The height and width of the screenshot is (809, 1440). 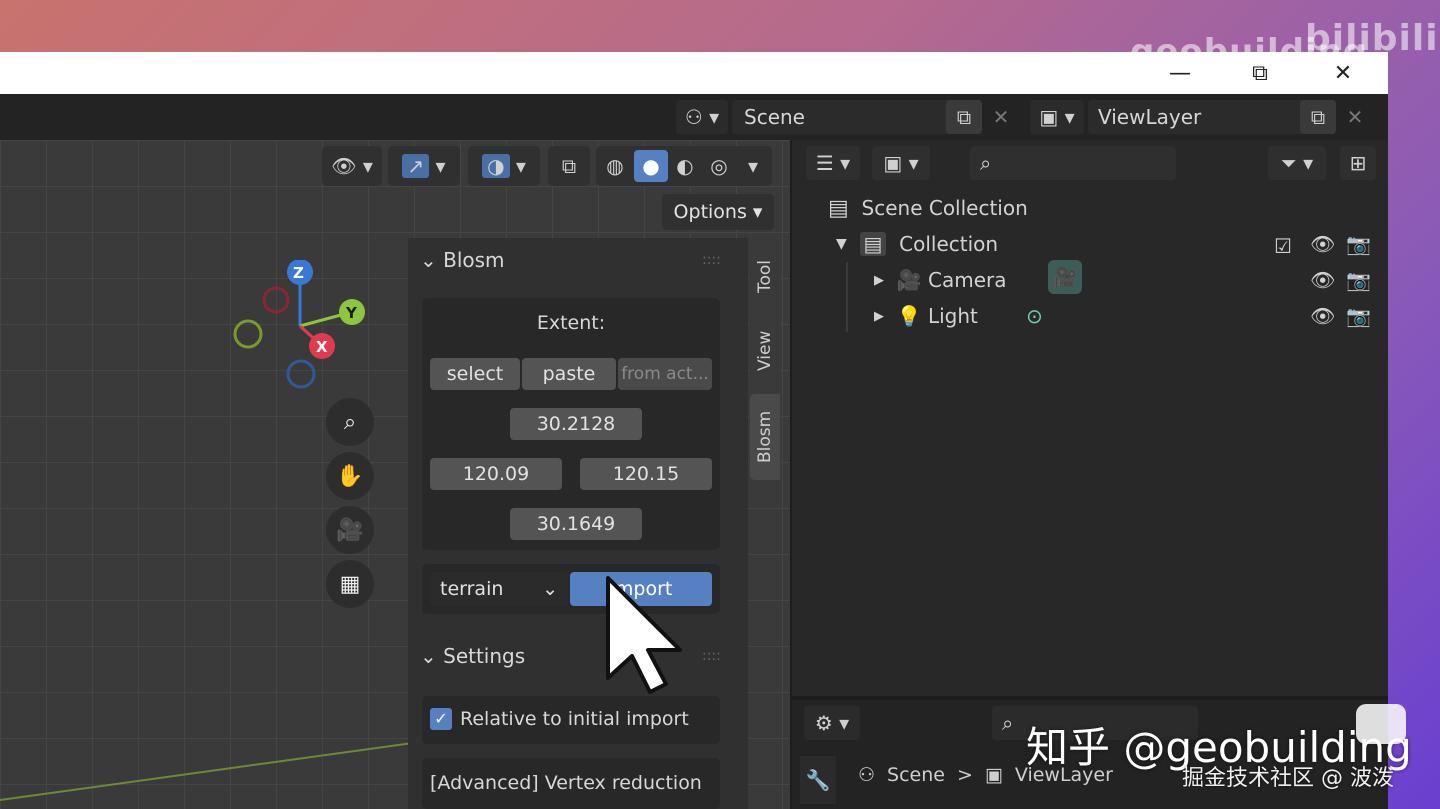 I want to click on viewlayer-icon: ▣, so click(x=993, y=775).